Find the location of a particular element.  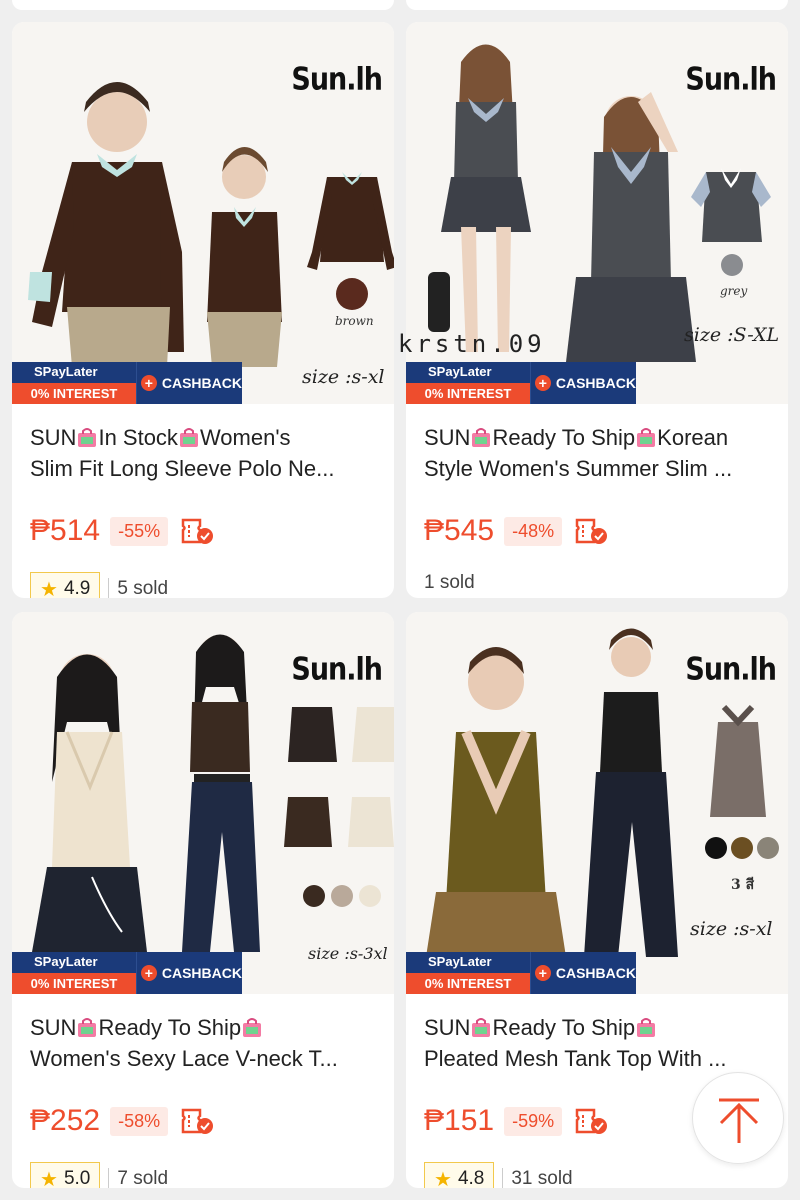

sold-count: 7 sold is located at coordinates (143, 1178).